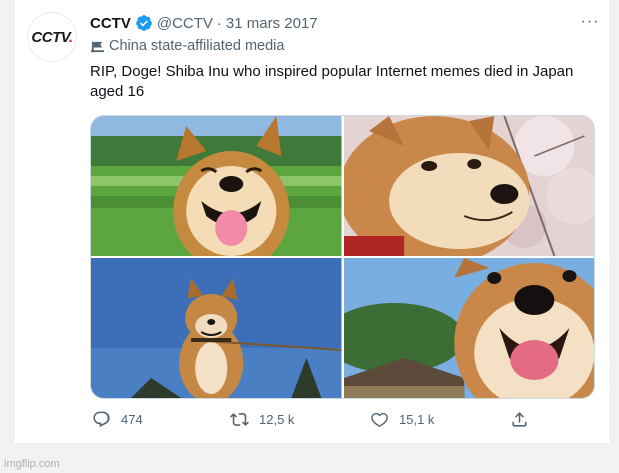 The width and height of the screenshot is (619, 473). I want to click on reply-action: 474, so click(117, 419).